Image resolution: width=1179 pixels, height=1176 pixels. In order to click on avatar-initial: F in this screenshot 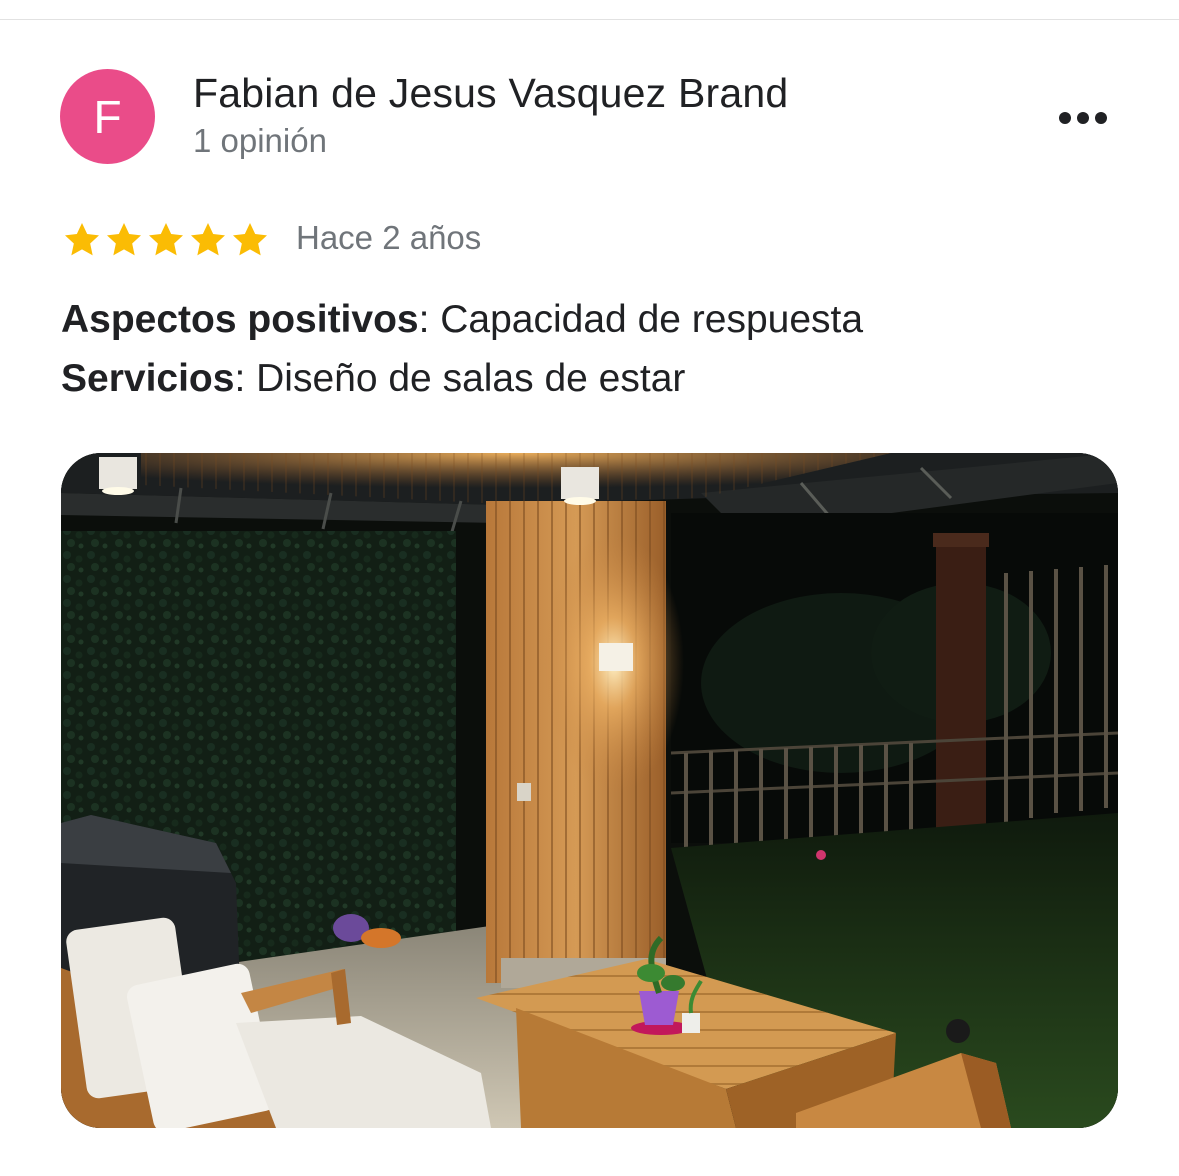, I will do `click(107, 116)`.